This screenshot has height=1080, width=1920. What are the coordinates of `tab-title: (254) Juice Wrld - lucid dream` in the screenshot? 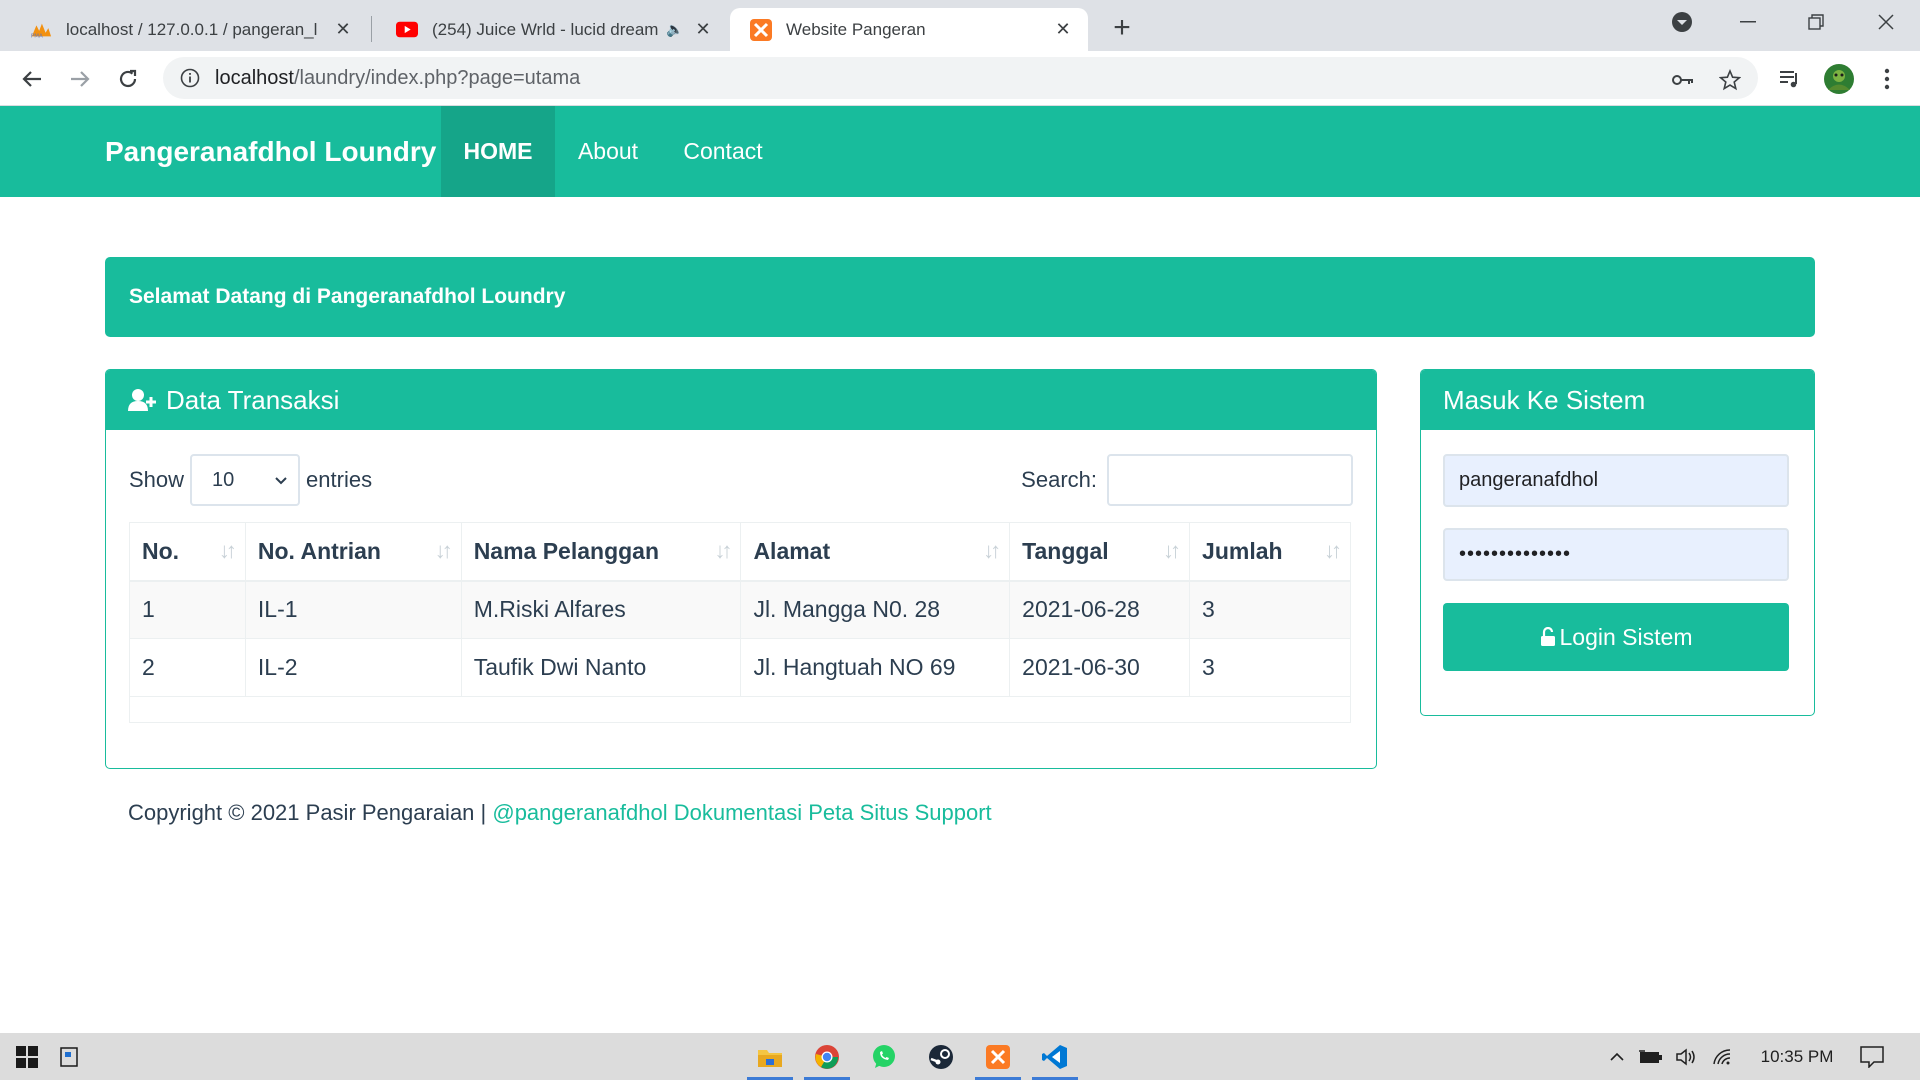 It's located at (545, 29).